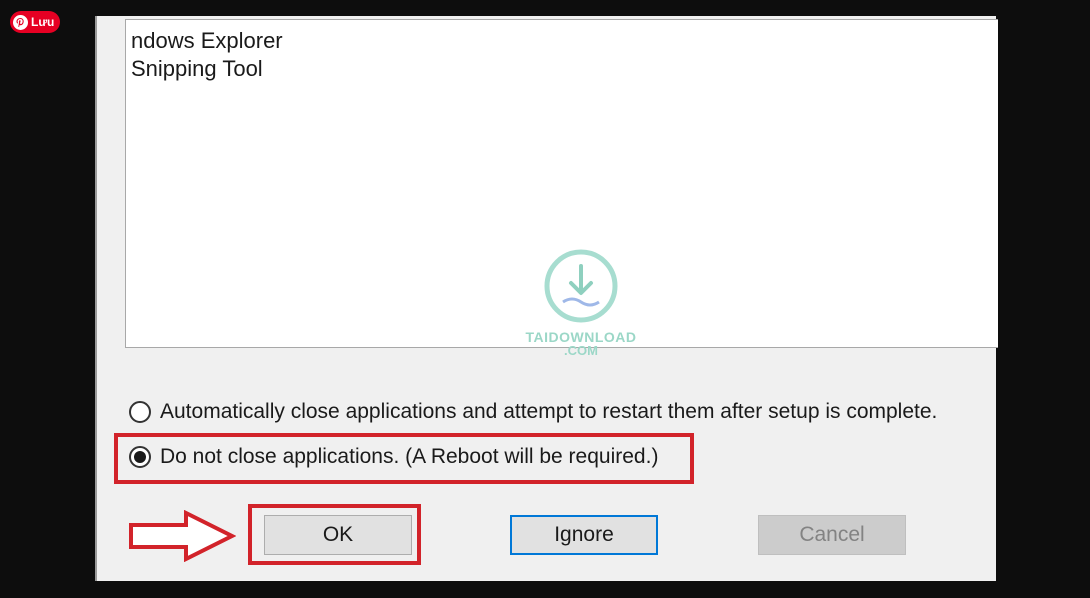 Image resolution: width=1090 pixels, height=598 pixels. What do you see at coordinates (43, 22) in the screenshot?
I see `pinterest-save-label: Lưu` at bounding box center [43, 22].